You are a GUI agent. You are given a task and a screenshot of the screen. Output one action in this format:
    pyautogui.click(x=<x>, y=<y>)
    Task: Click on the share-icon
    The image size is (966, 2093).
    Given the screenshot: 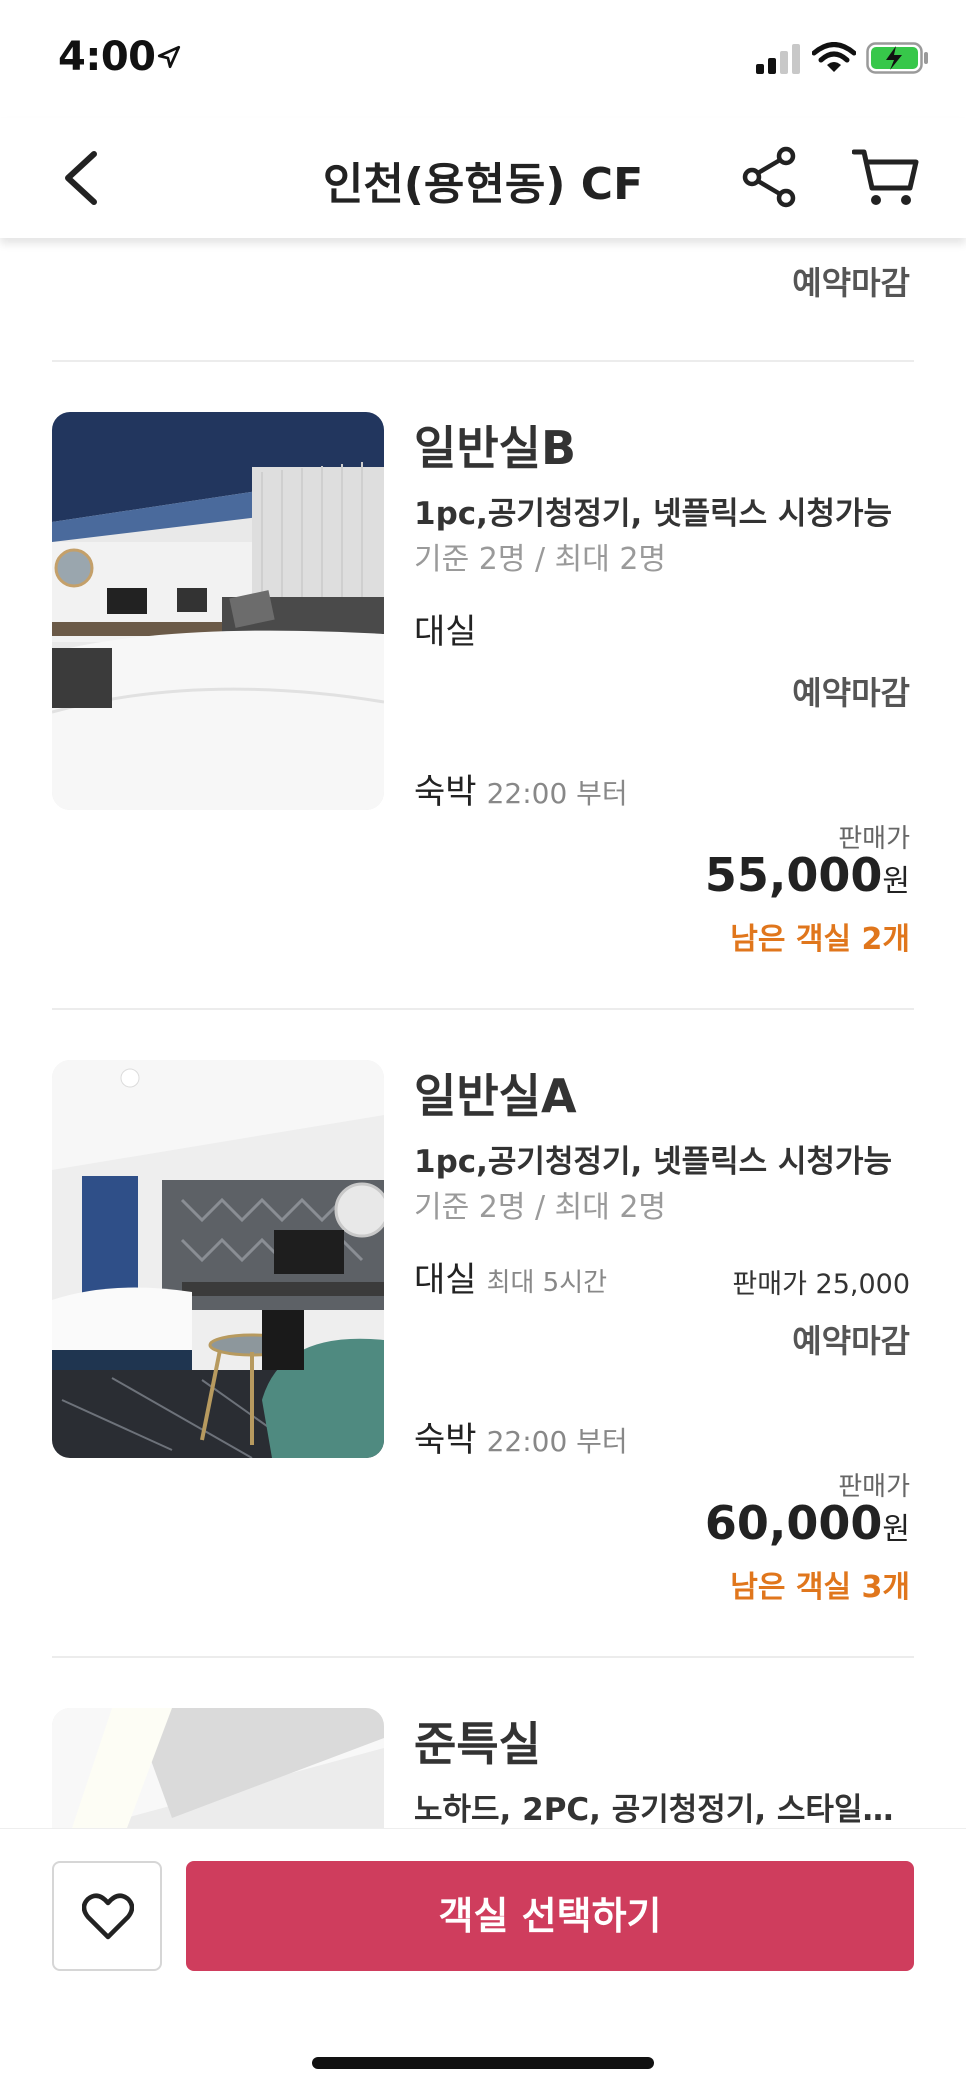 What is the action you would take?
    pyautogui.click(x=770, y=177)
    